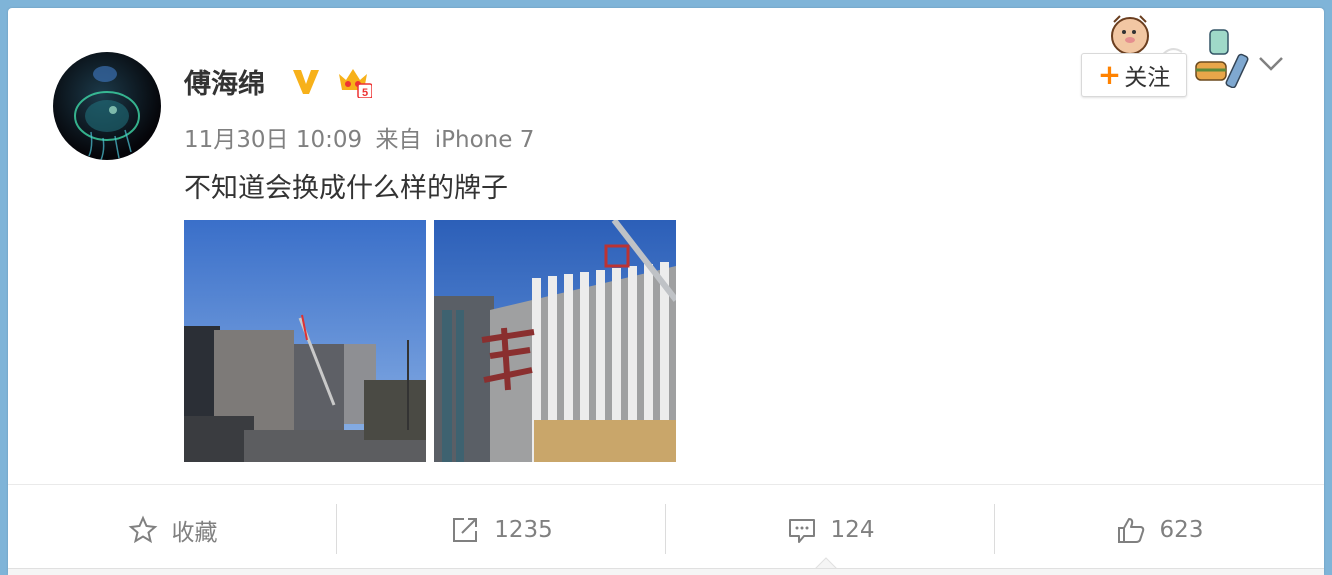 The image size is (1332, 575). I want to click on follow-button: + 关注, so click(1134, 75).